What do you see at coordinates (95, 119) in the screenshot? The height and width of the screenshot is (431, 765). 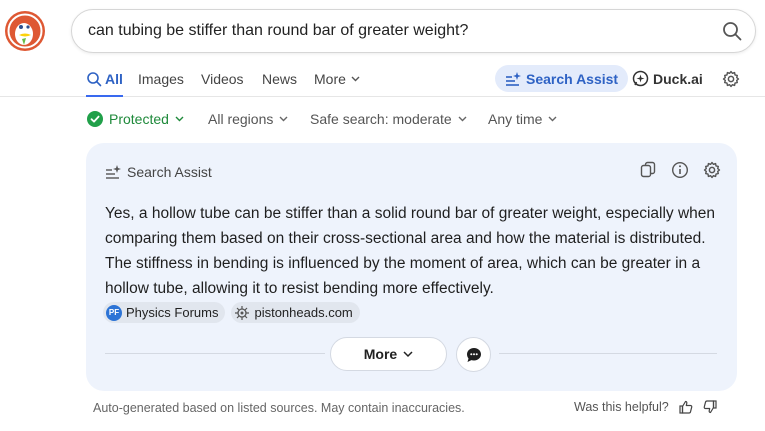 I see `check-circle-icon` at bounding box center [95, 119].